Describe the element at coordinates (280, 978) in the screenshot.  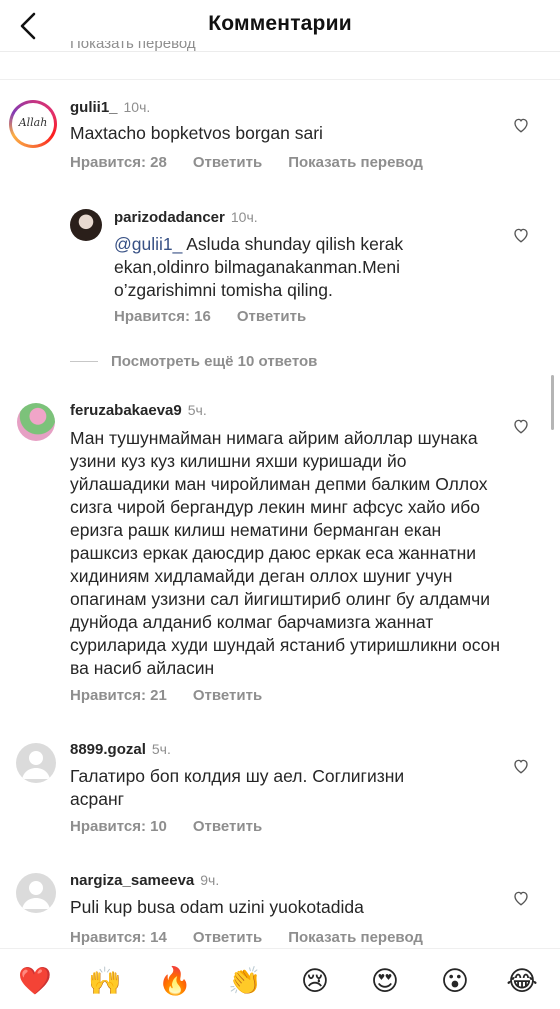
I see `emoji-reaction-bar: ❤️ 🙌 🔥 👏 😢 😍 😮 😂` at that location.